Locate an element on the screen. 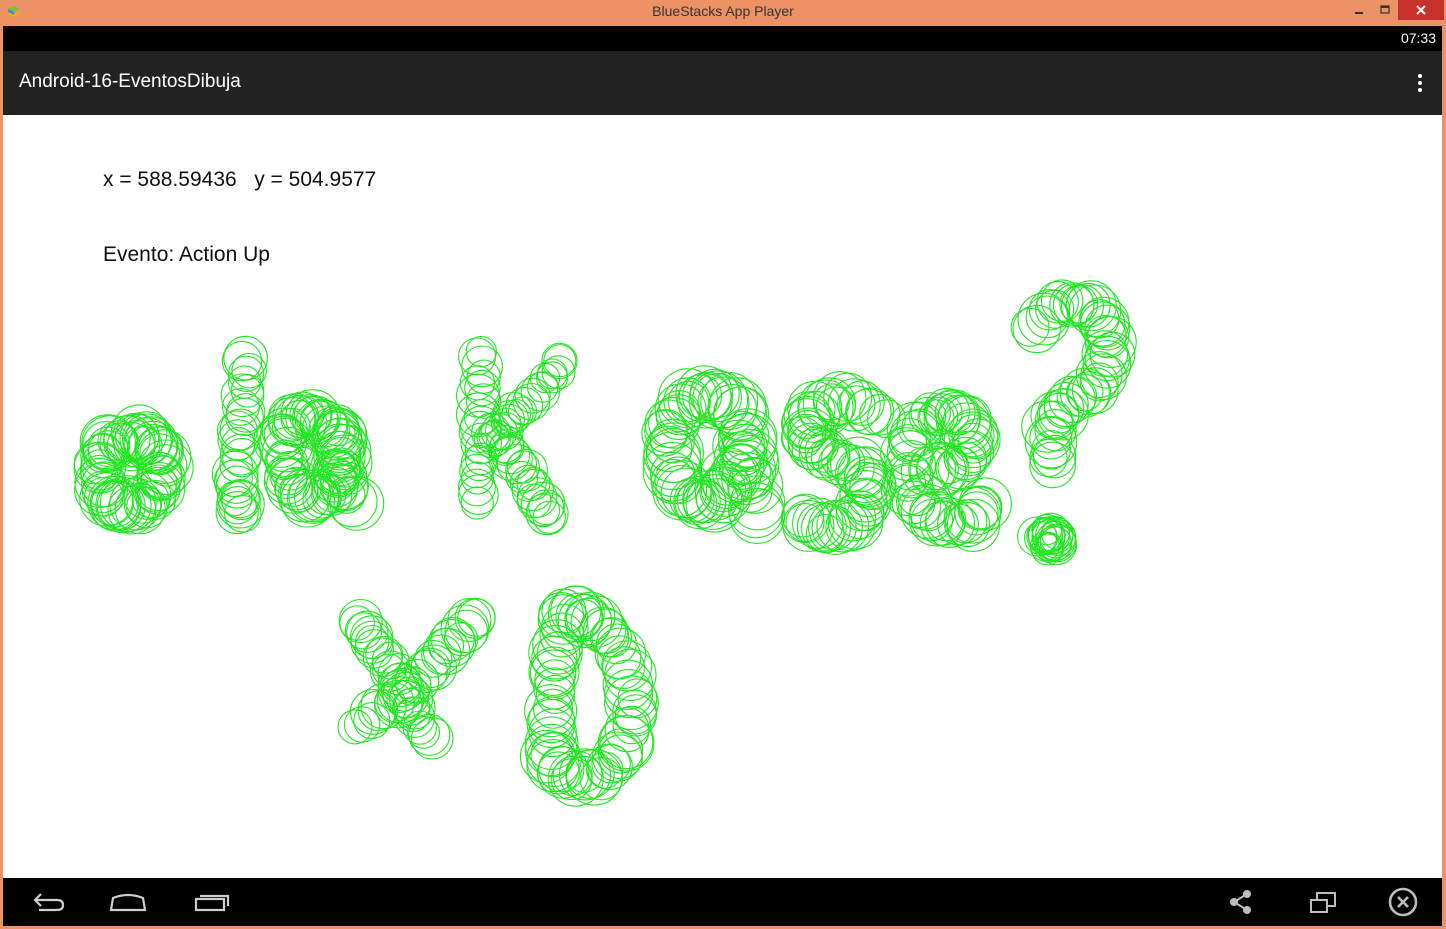  home-button is located at coordinates (128, 902).